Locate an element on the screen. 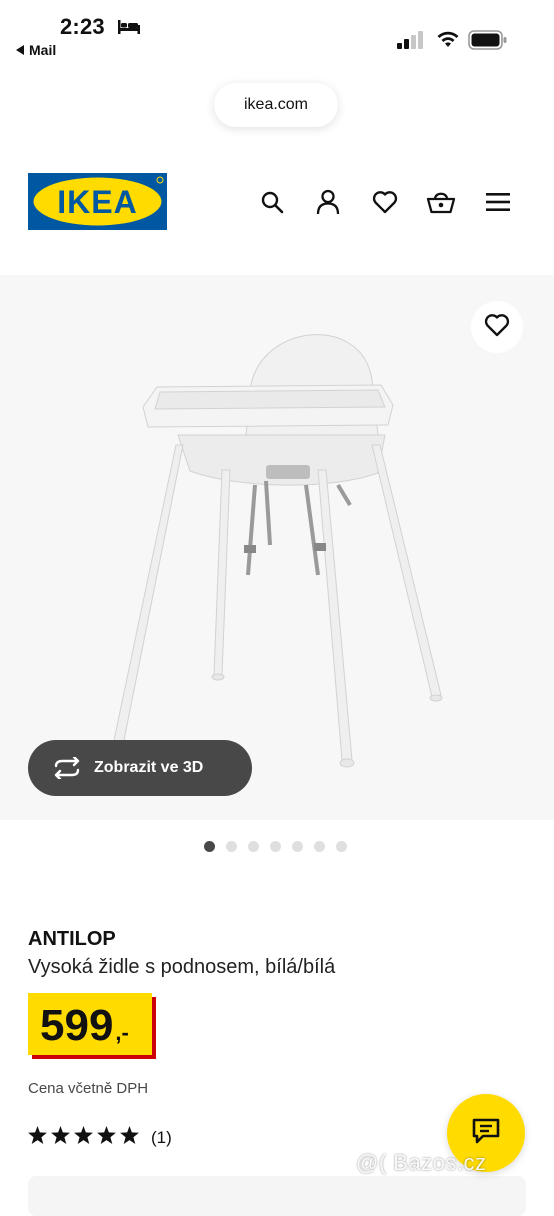 The image size is (554, 1216). image-carousel-dots is located at coordinates (275, 846).